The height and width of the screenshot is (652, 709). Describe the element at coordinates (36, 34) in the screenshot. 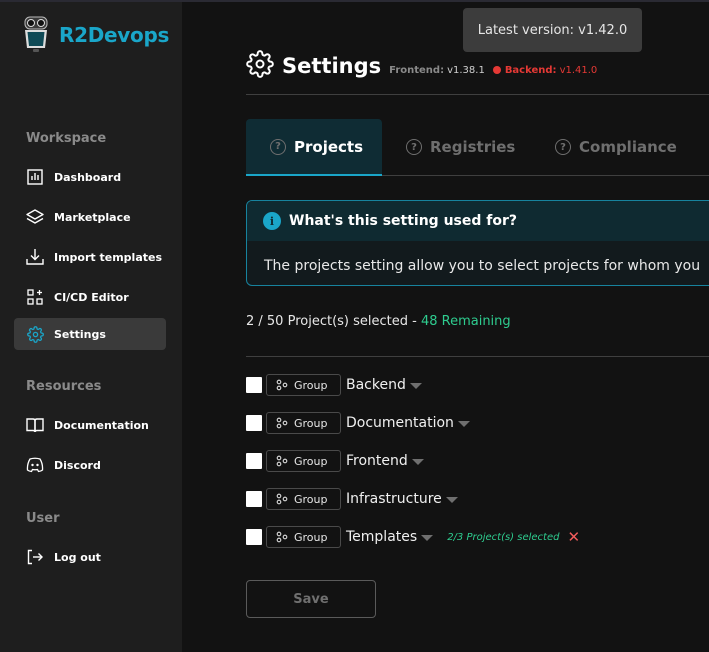

I see `r2devops-robot-icon` at that location.